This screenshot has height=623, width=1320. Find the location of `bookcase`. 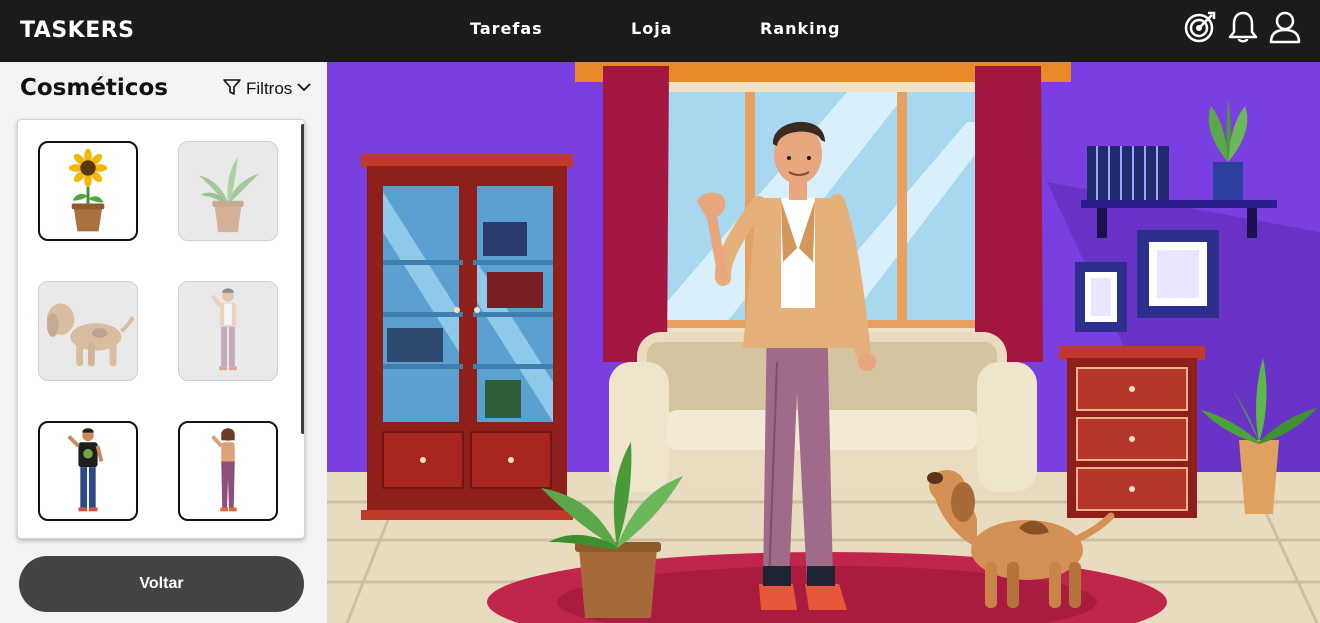

bookcase is located at coordinates (467, 337).